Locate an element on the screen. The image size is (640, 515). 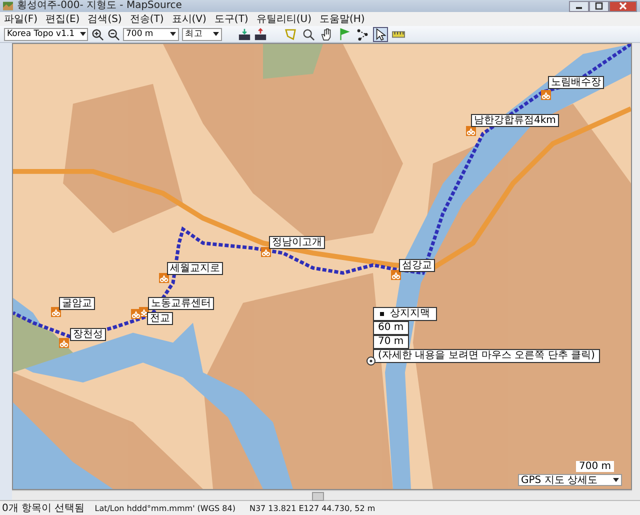
waypoint-label: 전교 is located at coordinates (160, 318).